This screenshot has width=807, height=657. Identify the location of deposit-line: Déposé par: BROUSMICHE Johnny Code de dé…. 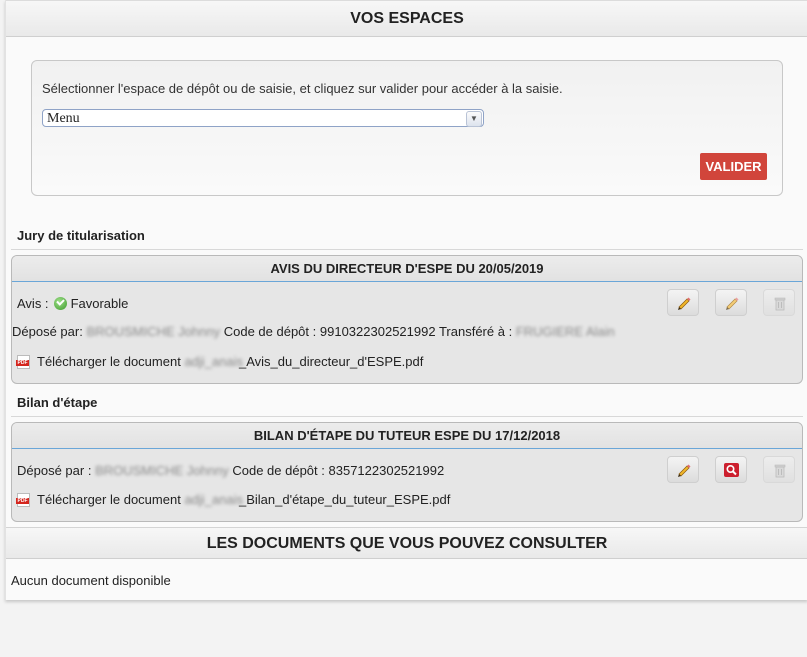
(313, 331).